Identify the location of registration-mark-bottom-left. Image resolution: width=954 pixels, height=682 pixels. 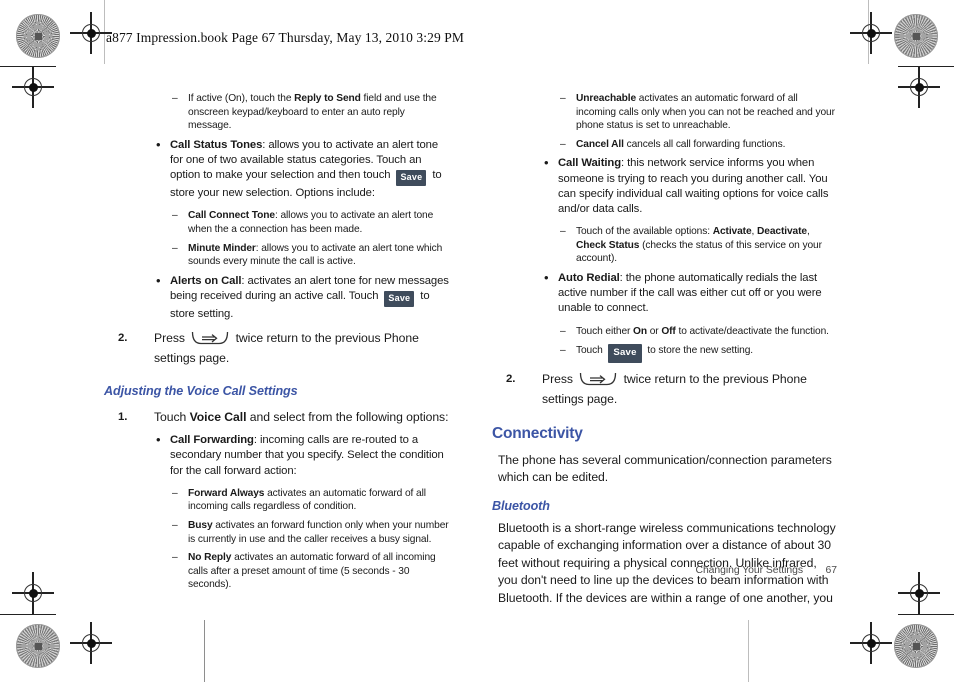
(91, 643).